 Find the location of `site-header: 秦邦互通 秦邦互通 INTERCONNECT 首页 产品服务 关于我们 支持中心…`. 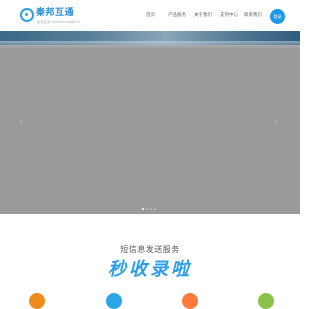

site-header: 秦邦互通 秦邦互通 INTERCONNECT 首页 产品服务 关于我们 支持中心… is located at coordinates (150, 15).